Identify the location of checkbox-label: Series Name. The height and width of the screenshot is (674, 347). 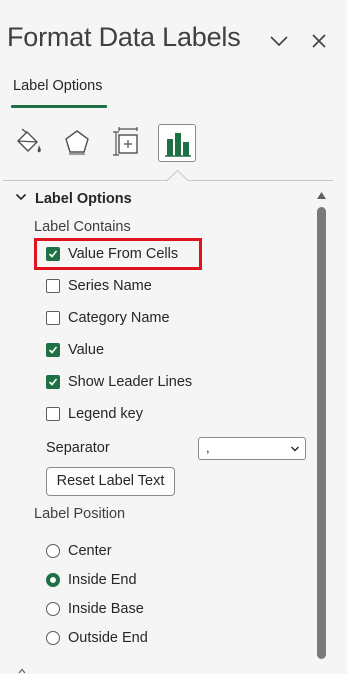
(110, 286).